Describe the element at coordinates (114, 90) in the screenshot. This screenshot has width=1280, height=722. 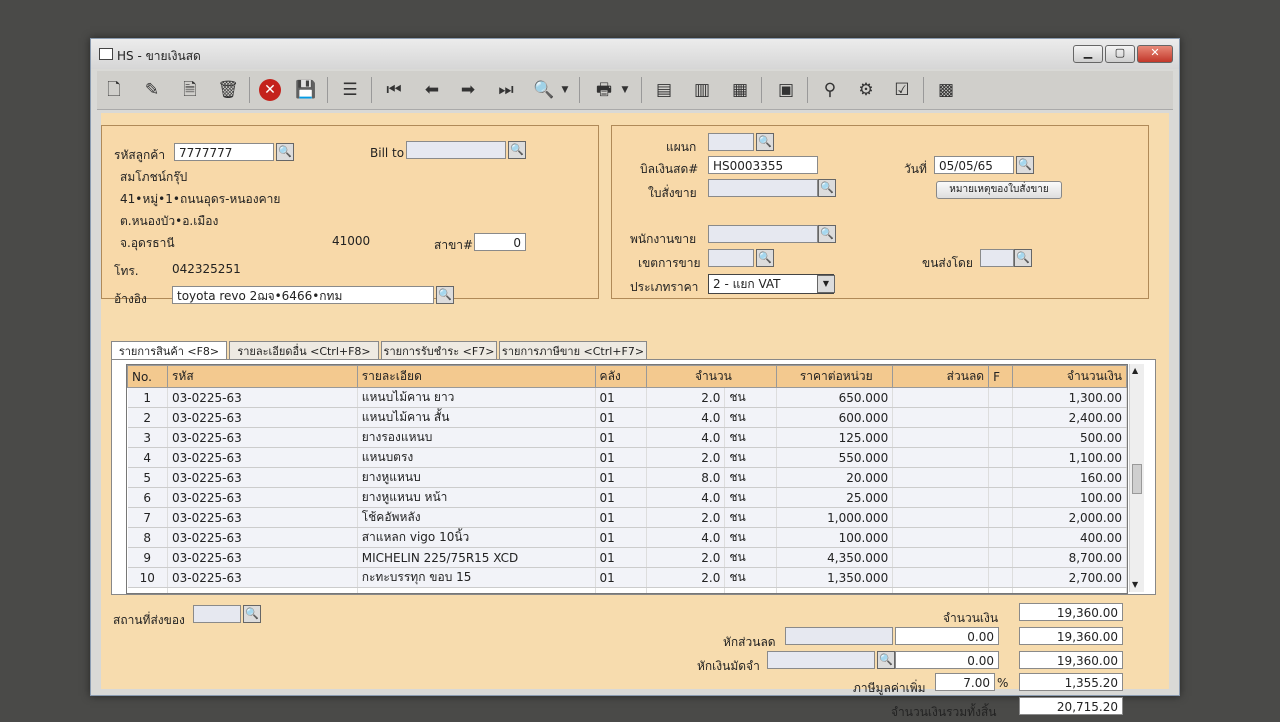
I see `new-document-icon: 🗋` at that location.